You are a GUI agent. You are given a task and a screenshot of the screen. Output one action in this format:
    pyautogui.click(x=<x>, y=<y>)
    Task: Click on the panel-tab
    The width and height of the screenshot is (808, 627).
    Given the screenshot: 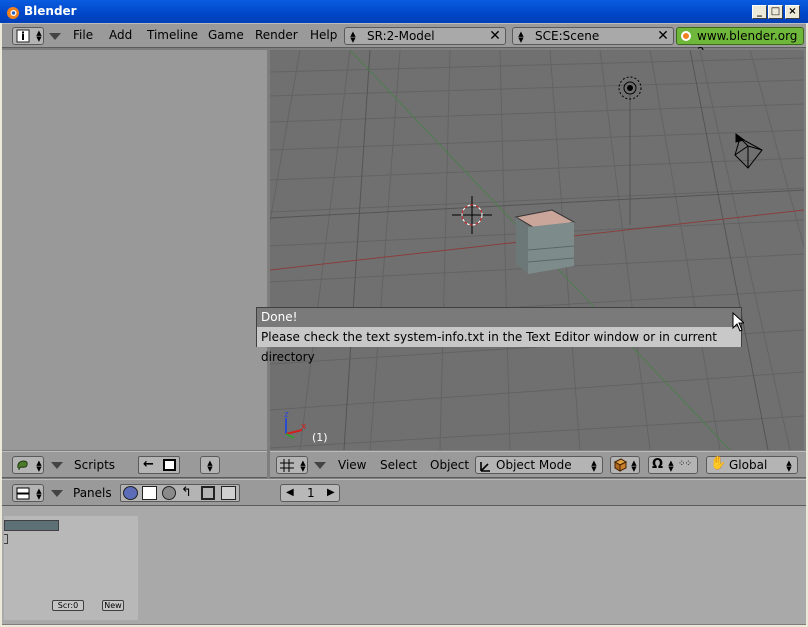 What is the action you would take?
    pyautogui.click(x=31, y=525)
    